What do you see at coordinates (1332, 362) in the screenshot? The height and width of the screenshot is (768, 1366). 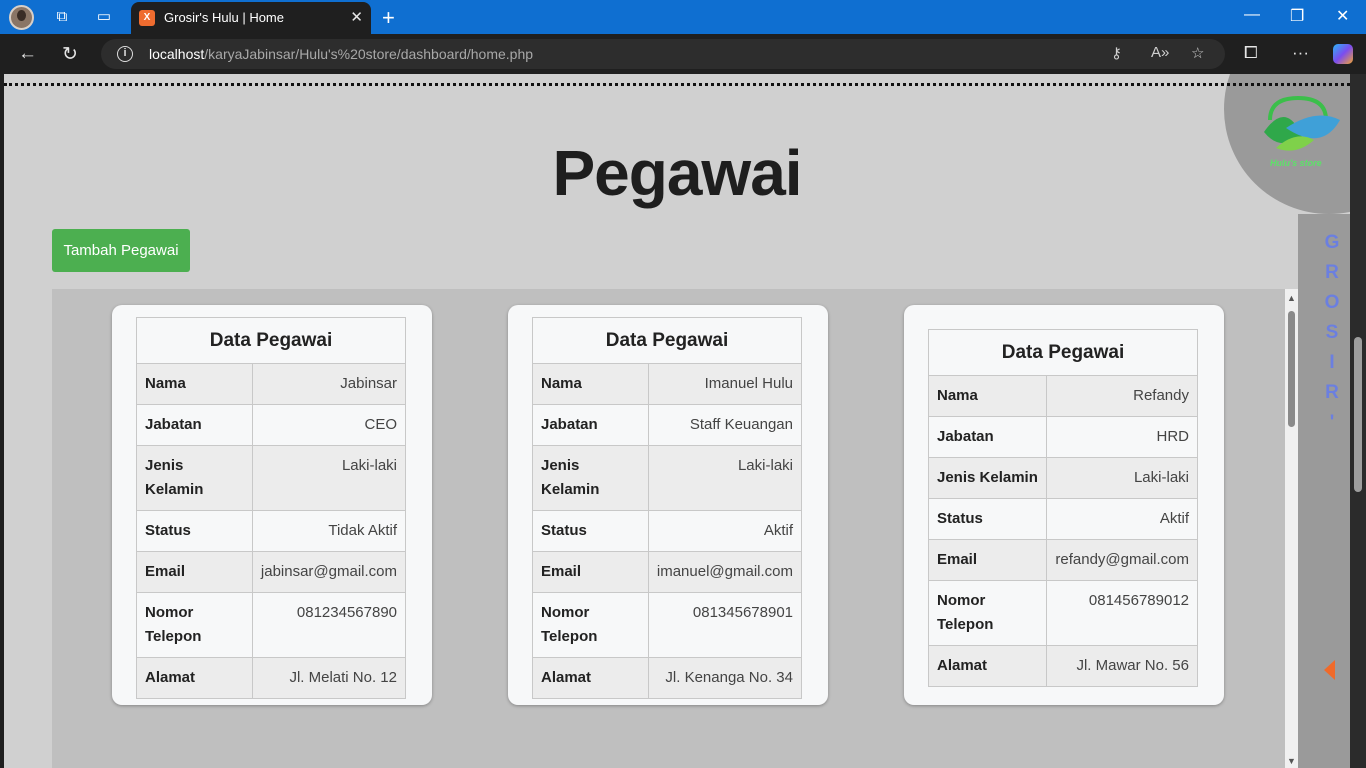 I see `side-letter: I` at bounding box center [1332, 362].